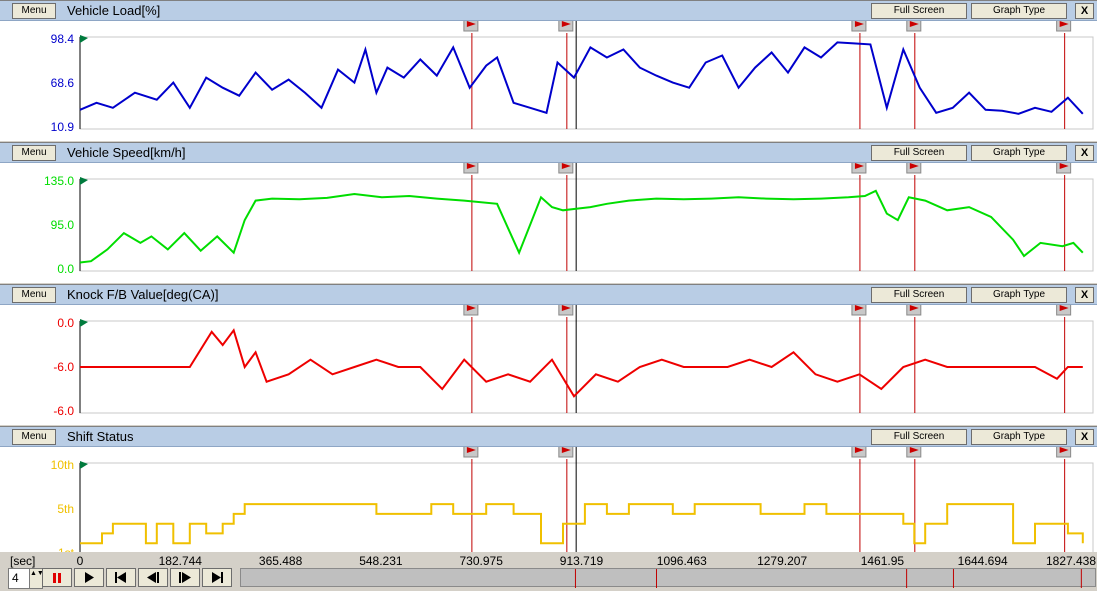 Image resolution: width=1097 pixels, height=591 pixels. Describe the element at coordinates (126, 152) in the screenshot. I see `panel-title: Vehicle Speed[km/h]` at that location.